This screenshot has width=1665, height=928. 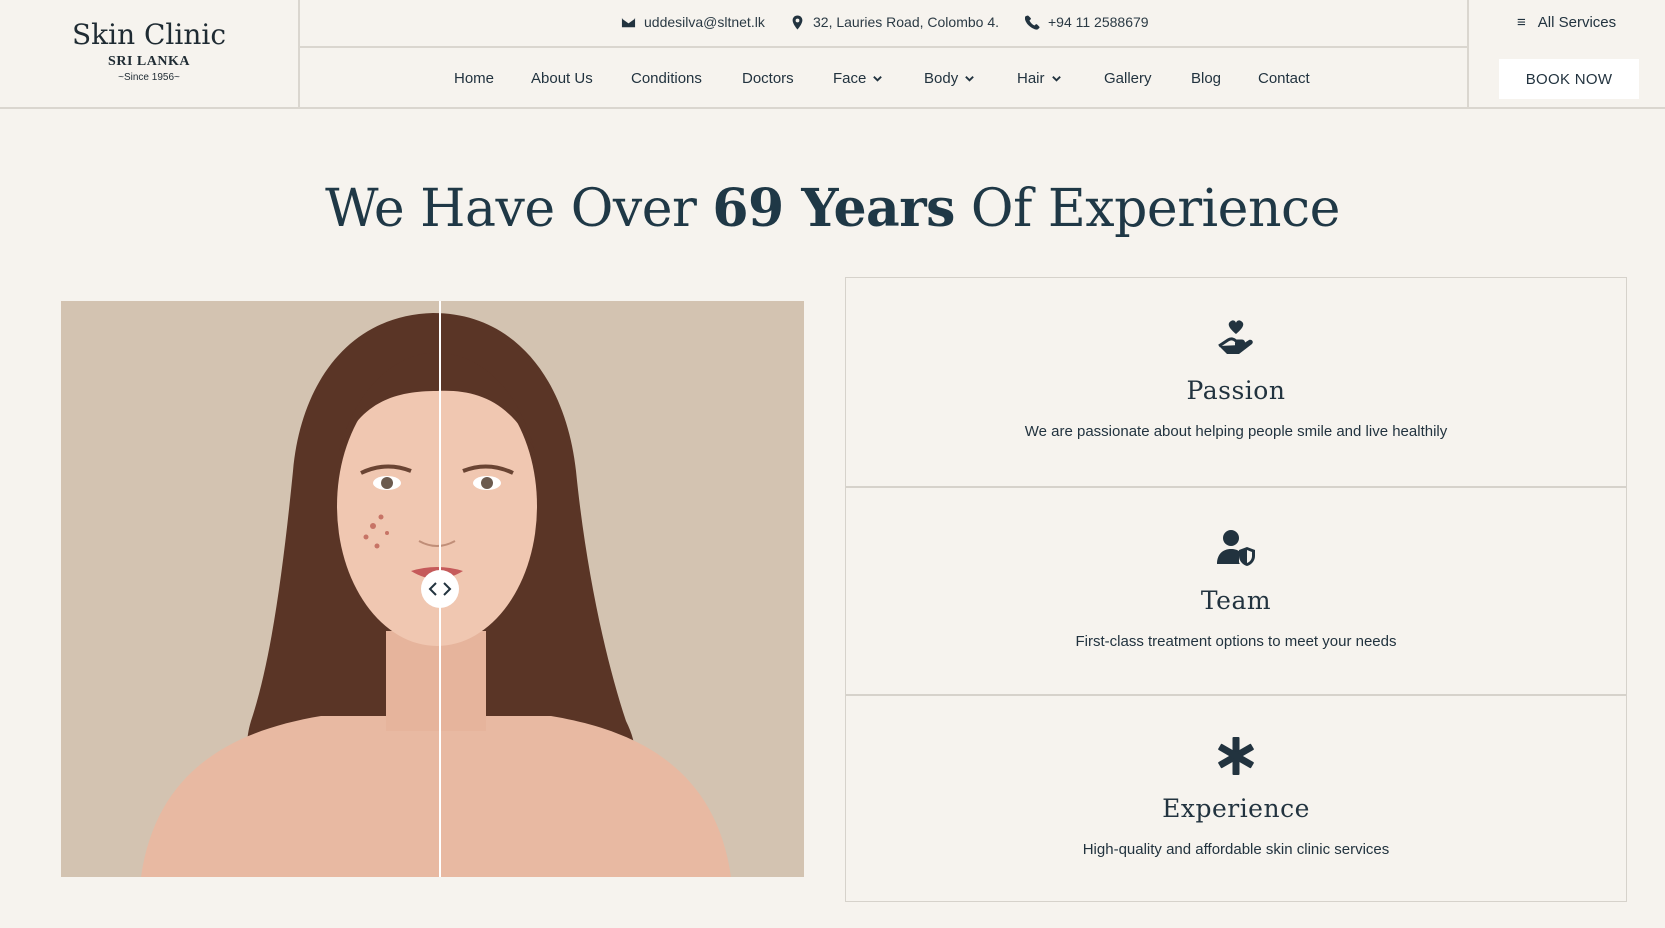 What do you see at coordinates (1569, 79) in the screenshot?
I see `book-now-button: BOOK NOW` at bounding box center [1569, 79].